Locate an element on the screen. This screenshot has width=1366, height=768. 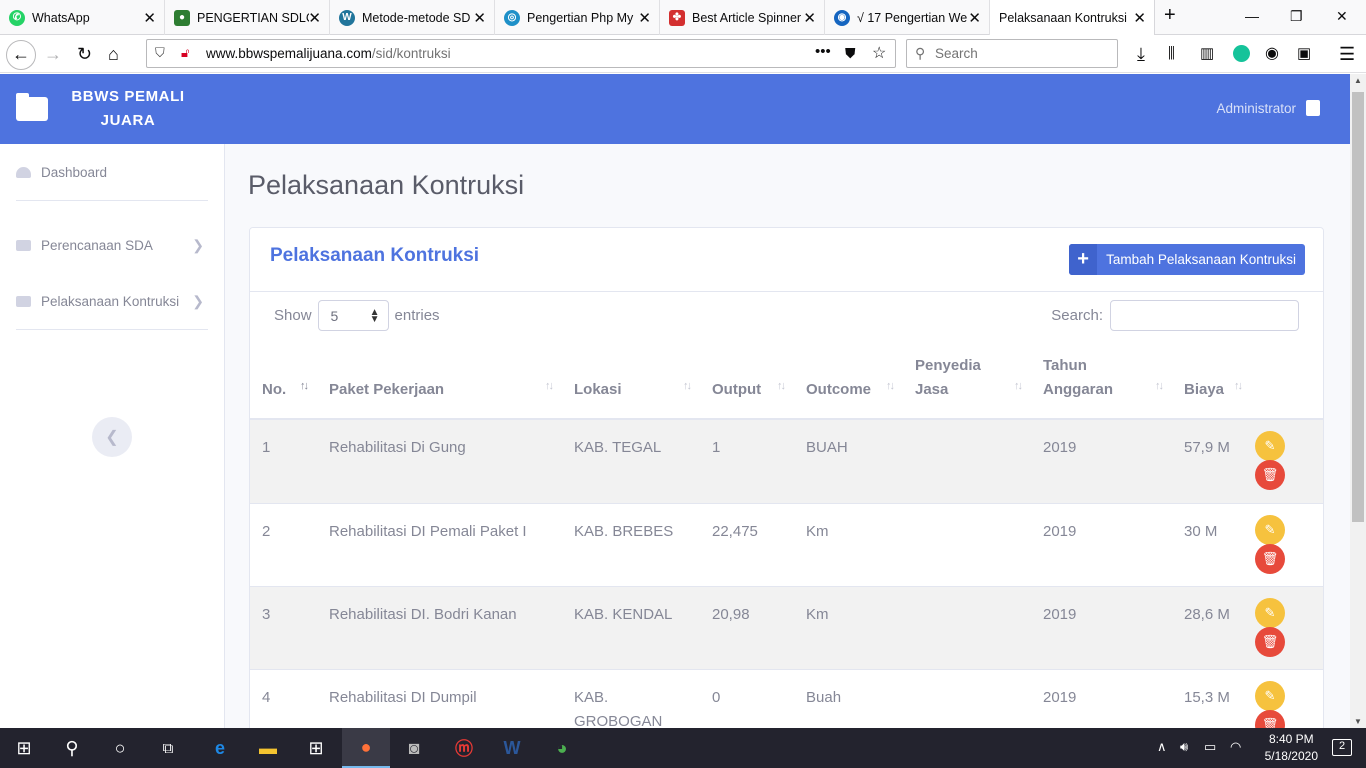
browser-search-box: ⚲ is located at coordinates (1012, 53).